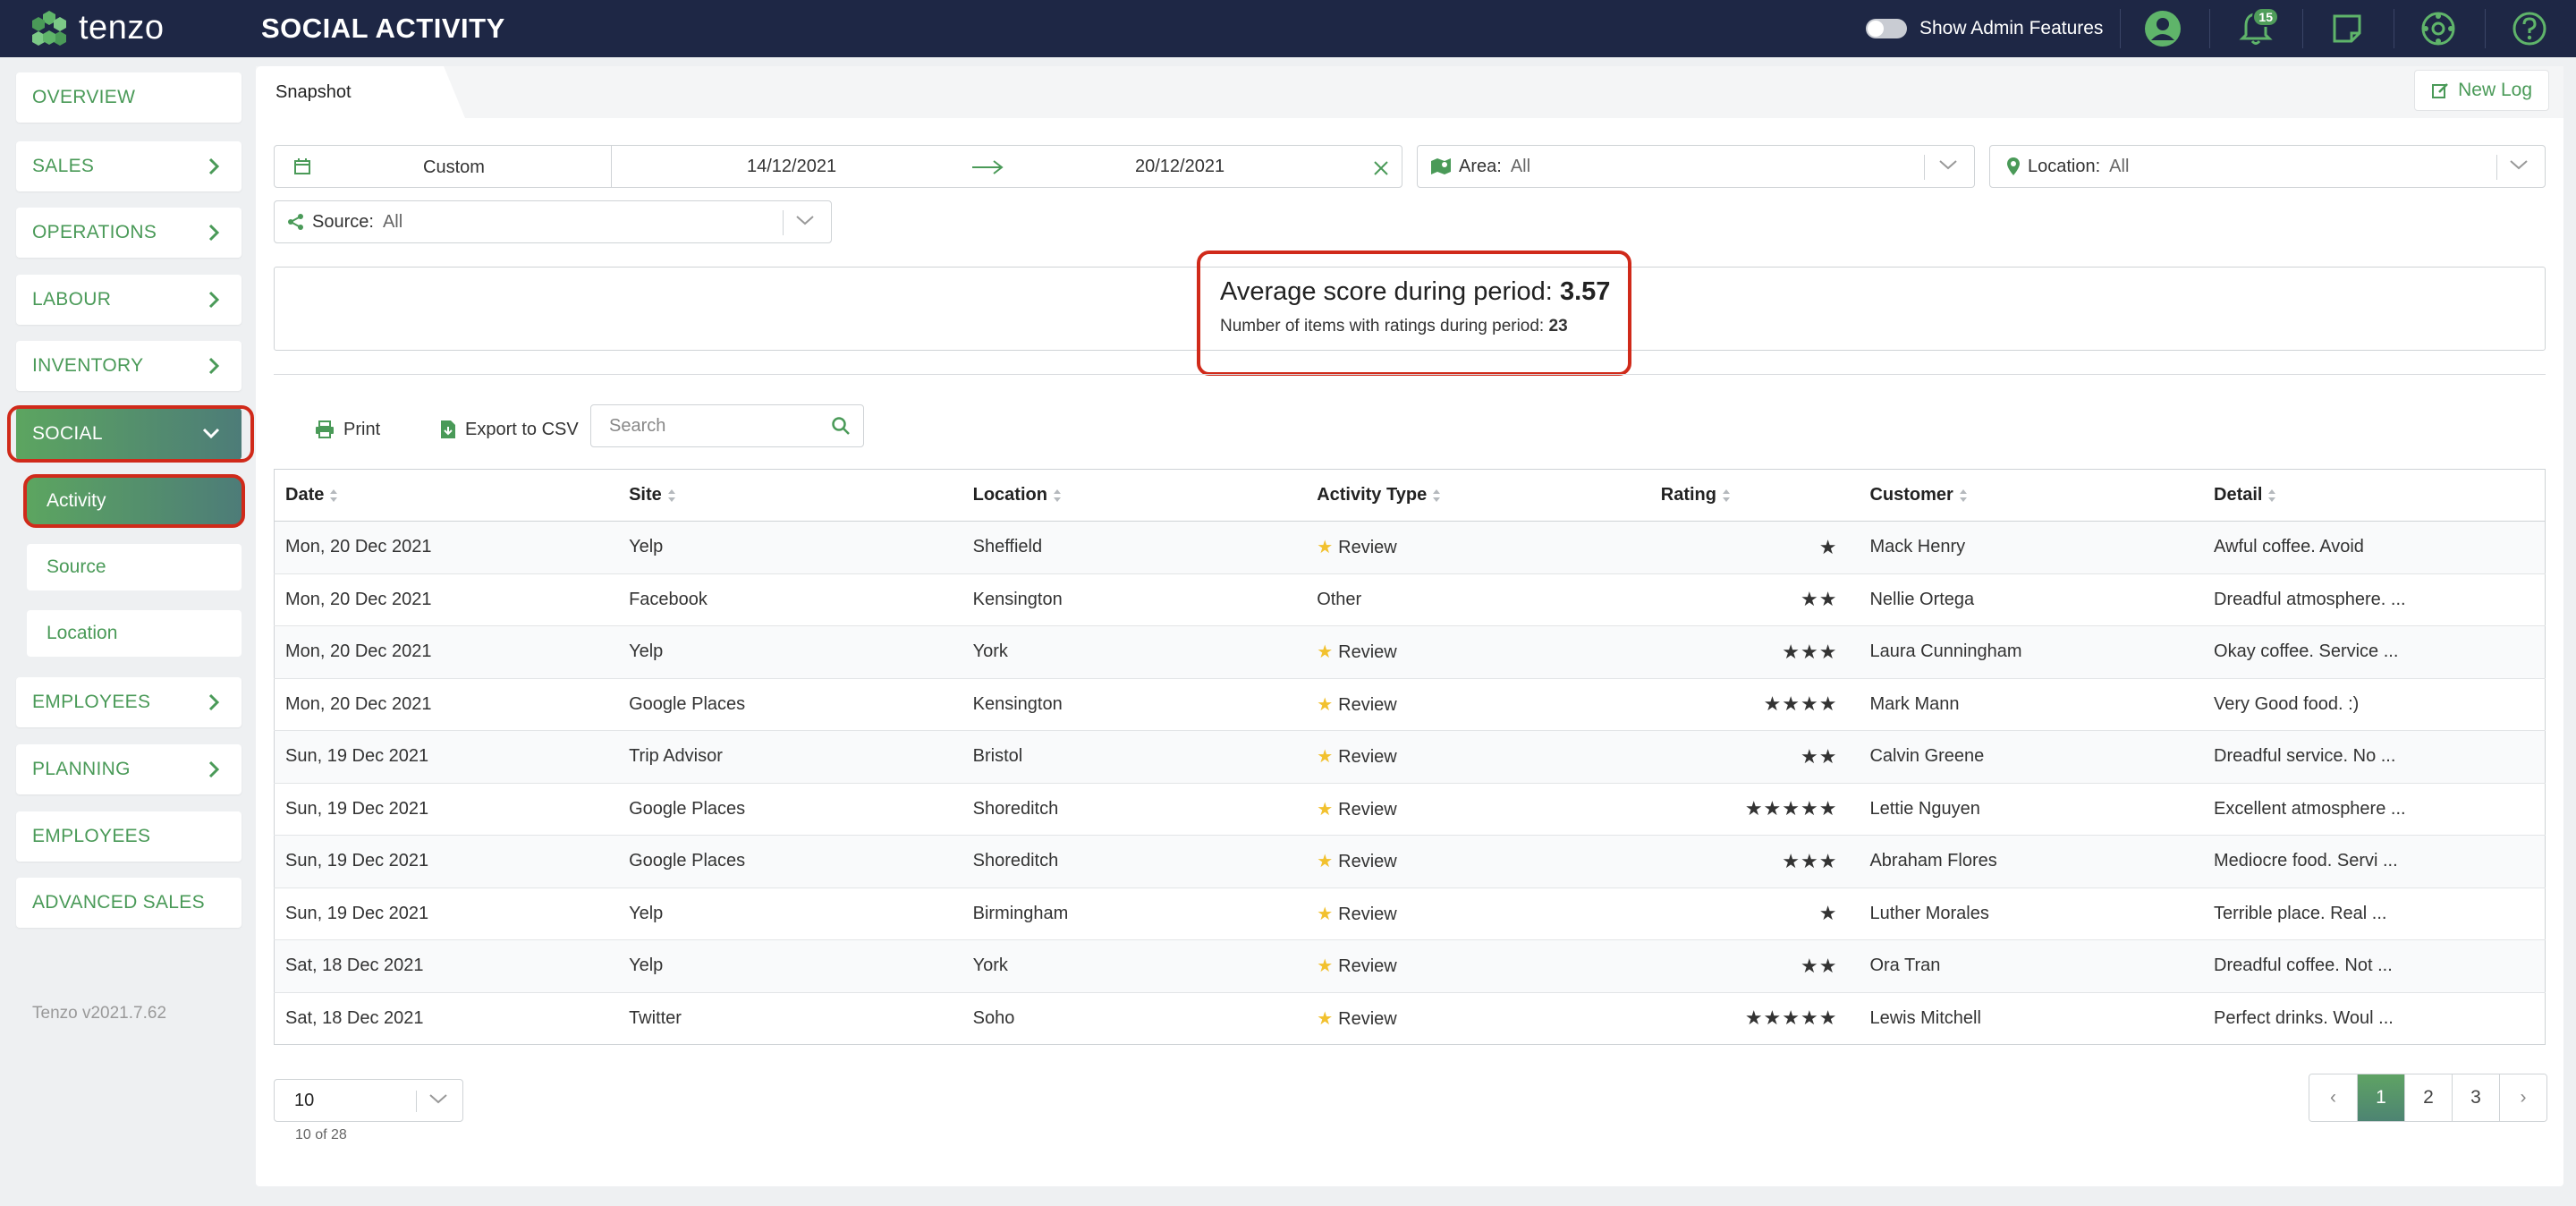 The height and width of the screenshot is (1206, 2576). I want to click on new-log-button: New Log, so click(2481, 90).